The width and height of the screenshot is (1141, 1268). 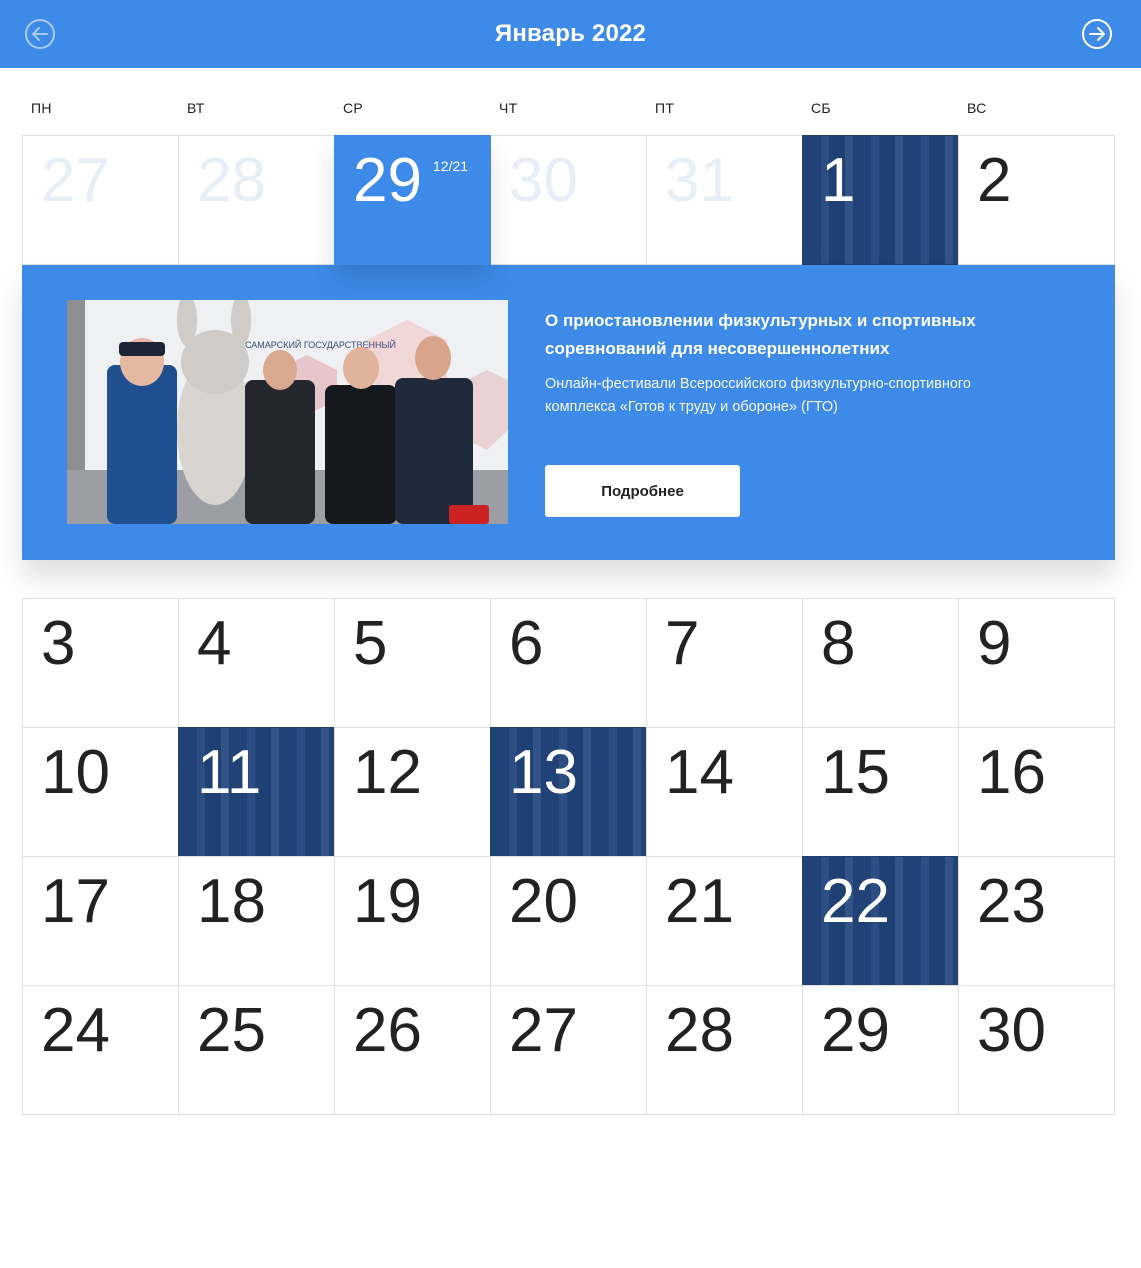 I want to click on day-number: 13, so click(x=543, y=772).